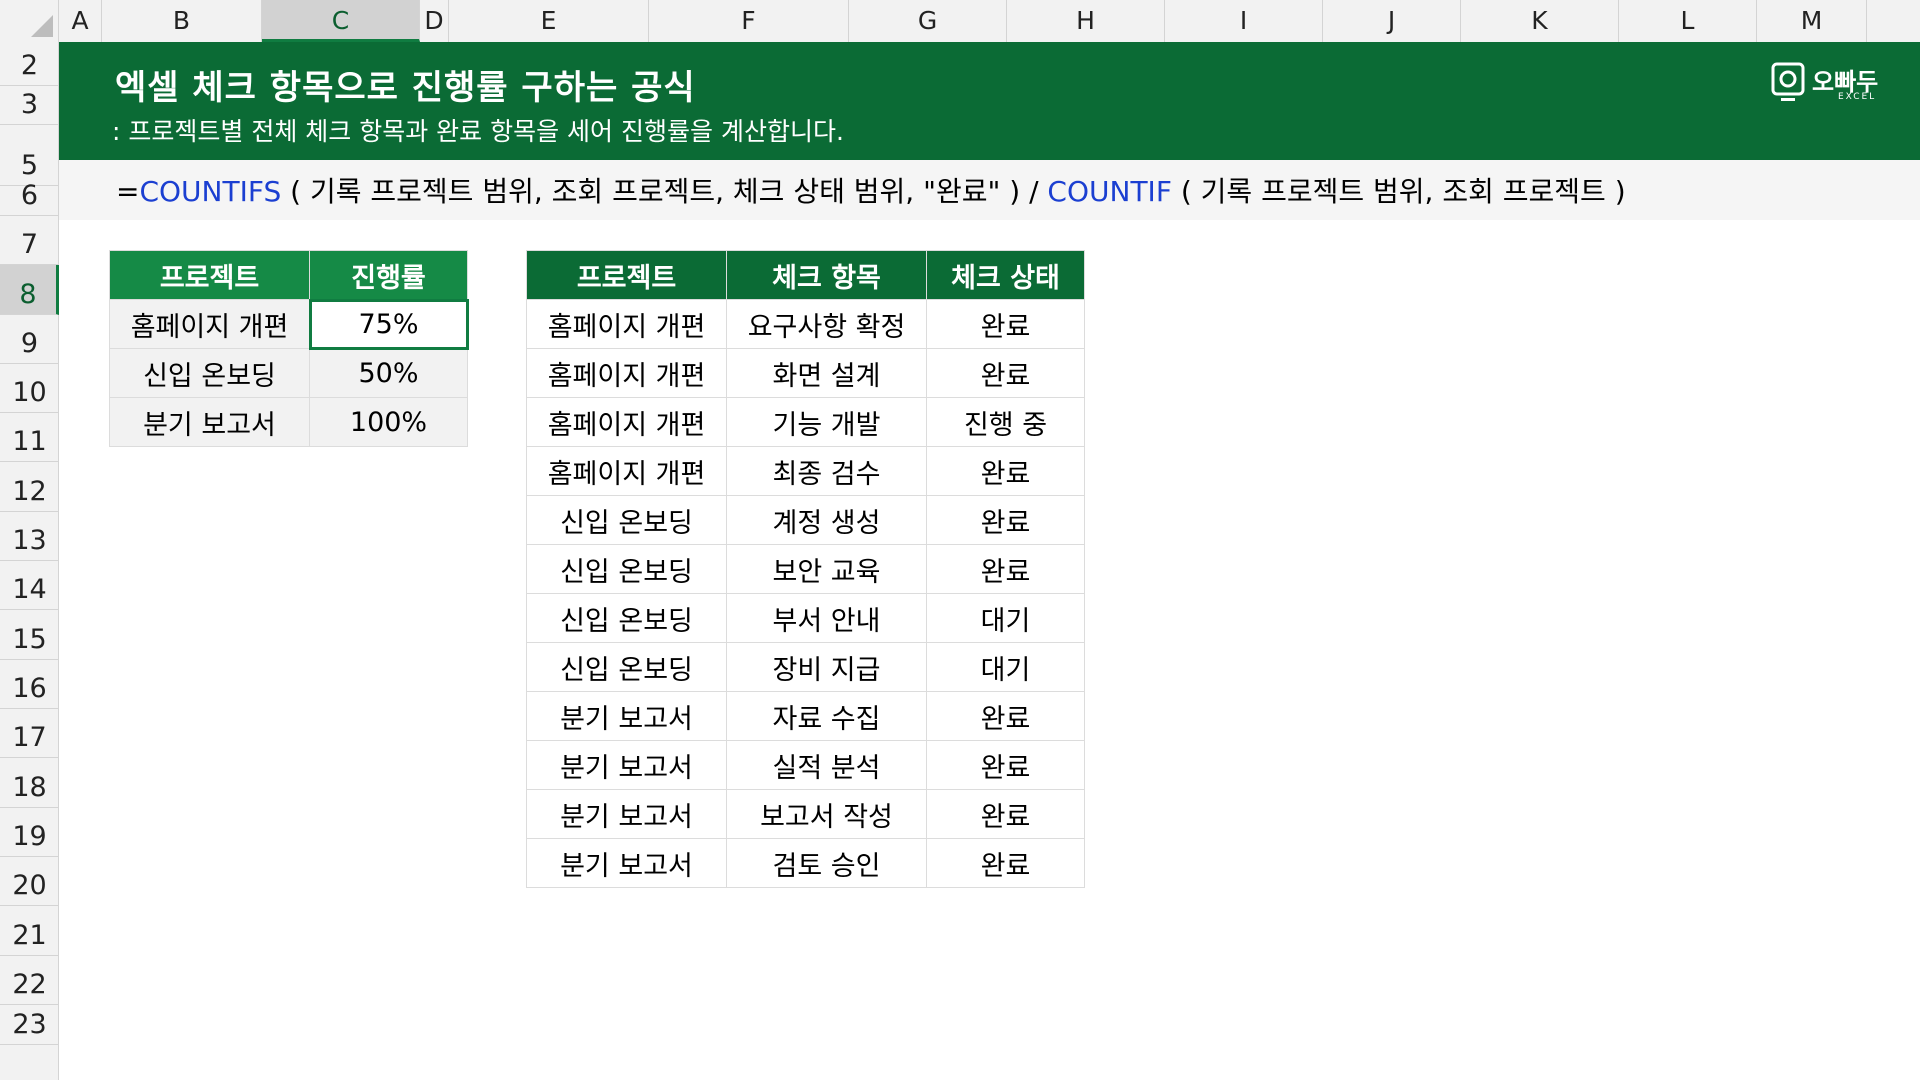 This screenshot has height=1080, width=1920. I want to click on column-header-m: M, so click(1812, 21).